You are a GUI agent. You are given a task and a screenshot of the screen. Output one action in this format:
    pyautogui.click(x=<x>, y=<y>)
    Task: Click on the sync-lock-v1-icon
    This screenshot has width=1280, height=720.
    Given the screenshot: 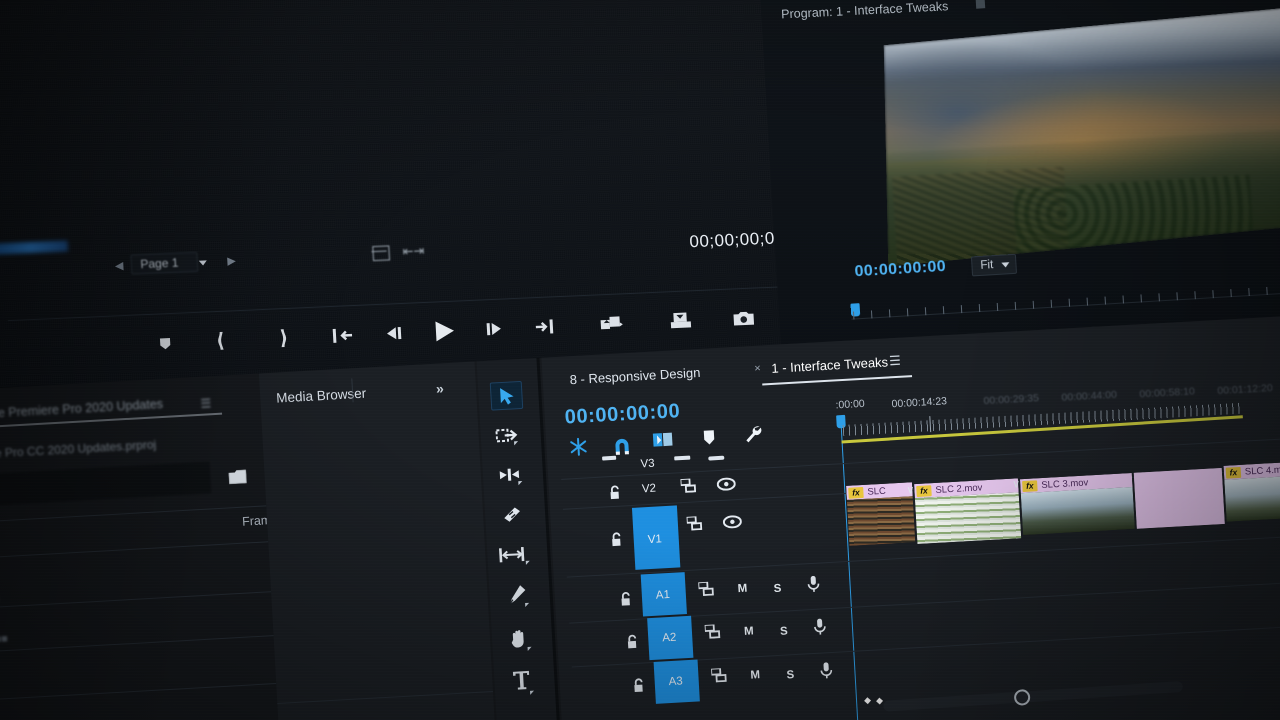 What is the action you would take?
    pyautogui.click(x=695, y=523)
    